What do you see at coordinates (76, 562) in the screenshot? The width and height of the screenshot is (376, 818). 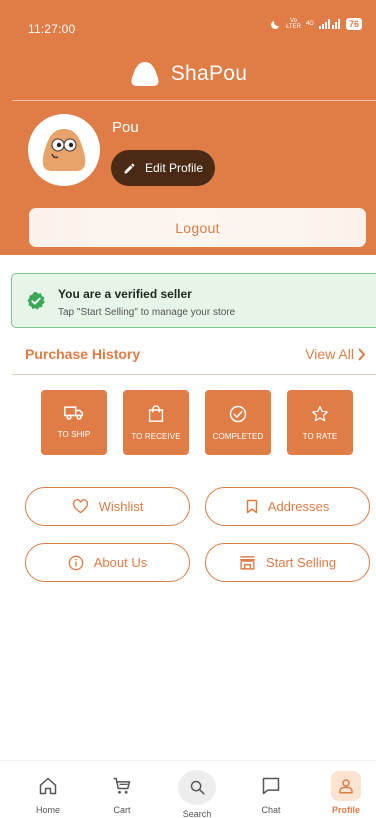 I see `info-icon` at bounding box center [76, 562].